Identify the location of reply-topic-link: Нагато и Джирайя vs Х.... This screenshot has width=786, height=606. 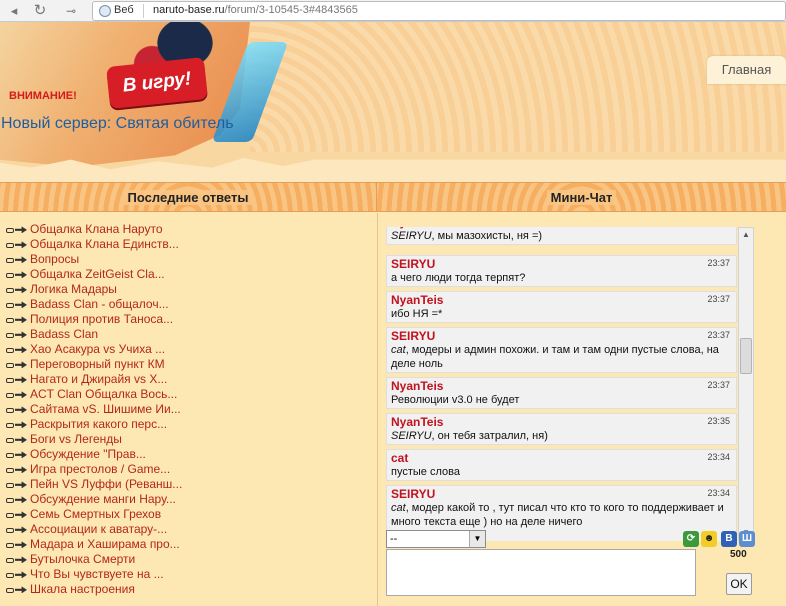
(98, 379).